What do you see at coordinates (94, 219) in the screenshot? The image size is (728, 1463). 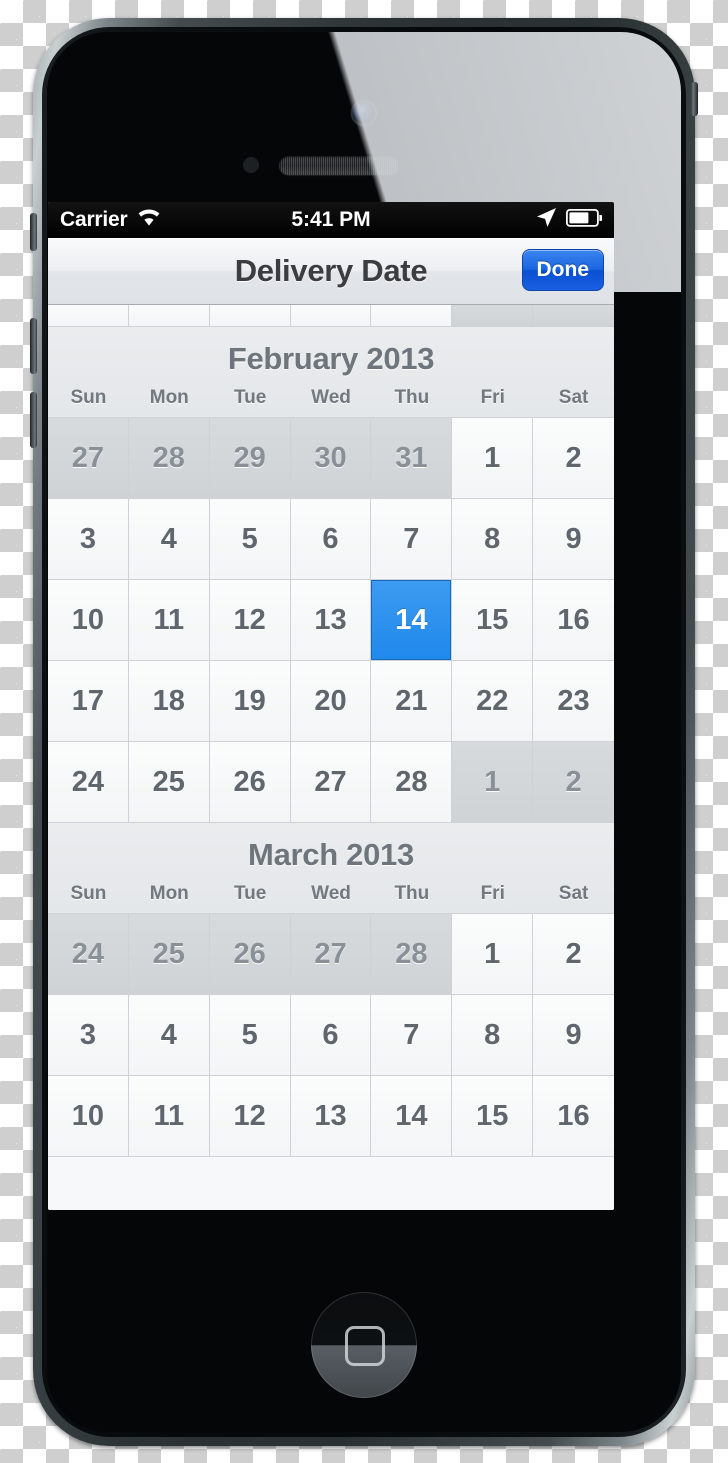 I see `carrier-label: Carrier` at bounding box center [94, 219].